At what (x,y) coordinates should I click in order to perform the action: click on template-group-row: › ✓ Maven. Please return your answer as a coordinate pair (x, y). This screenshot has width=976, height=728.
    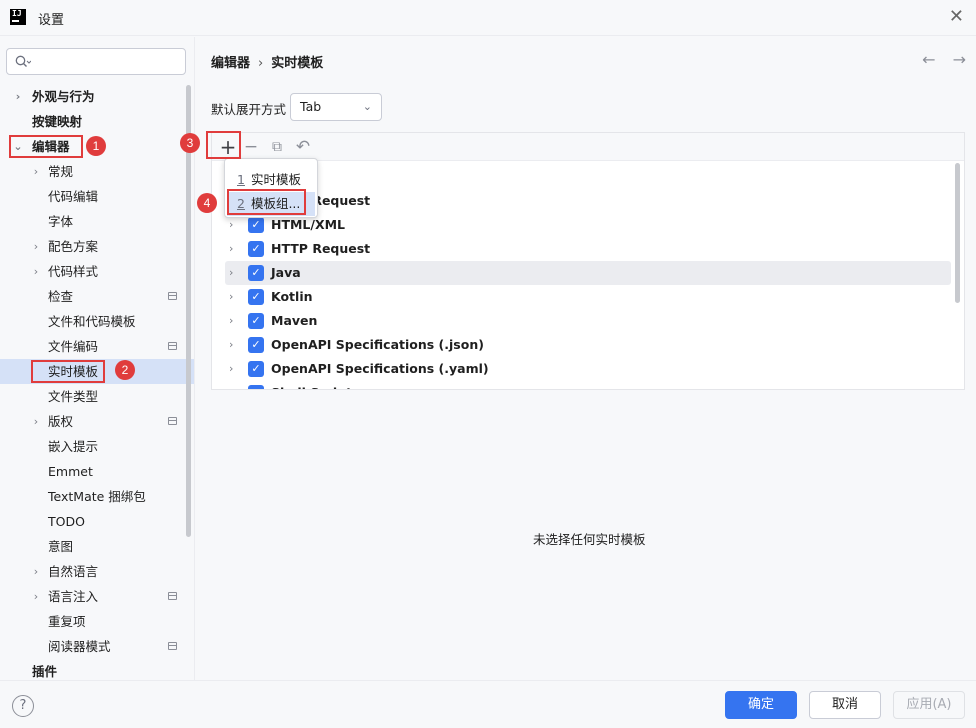
    Looking at the image, I should click on (588, 321).